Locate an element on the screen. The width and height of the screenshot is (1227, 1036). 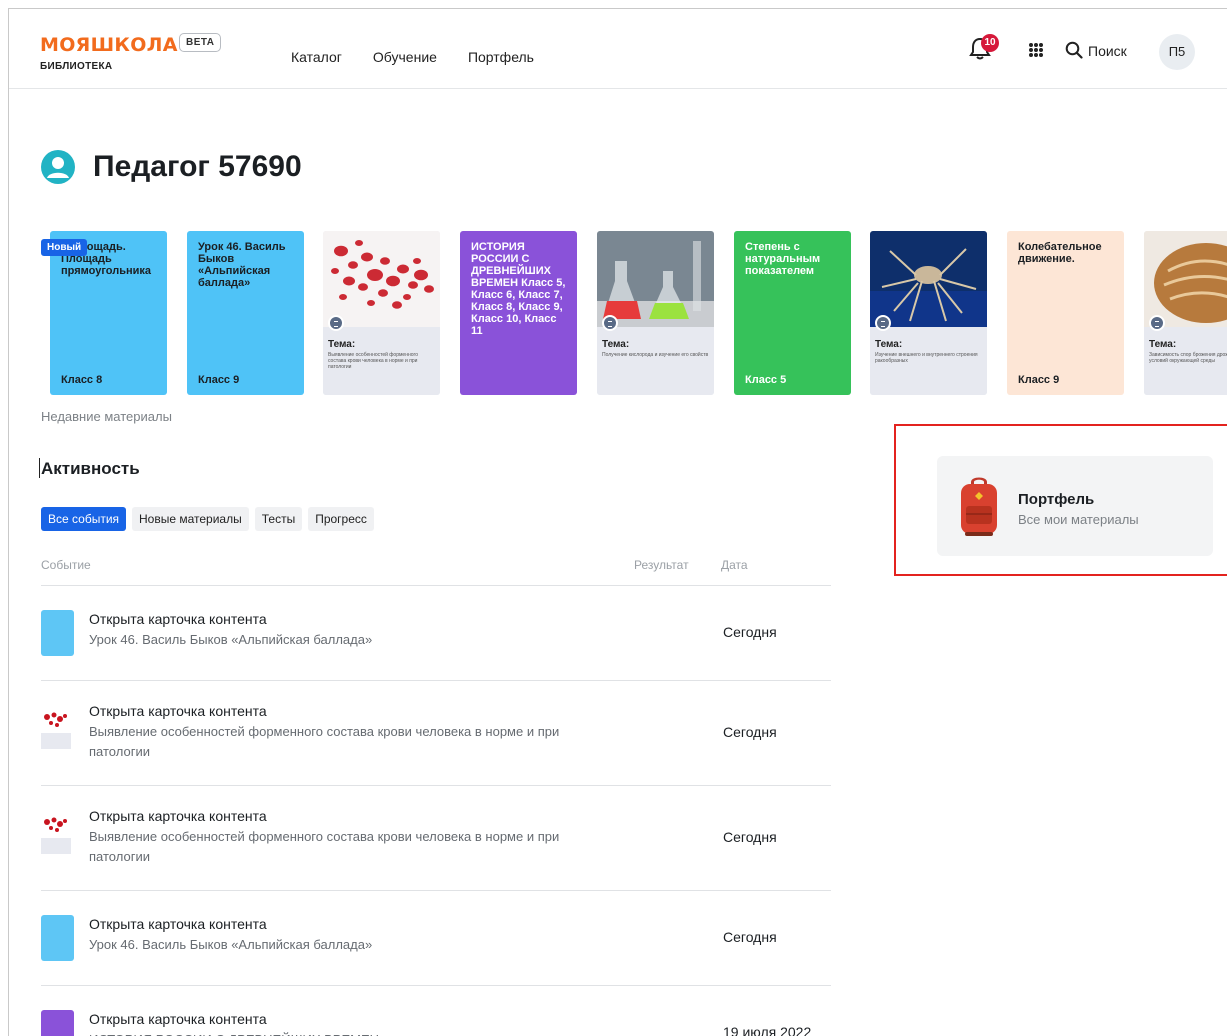
logo: МОЯШКОЛА BETA БИБЛИОТЕКА is located at coordinates (131, 52).